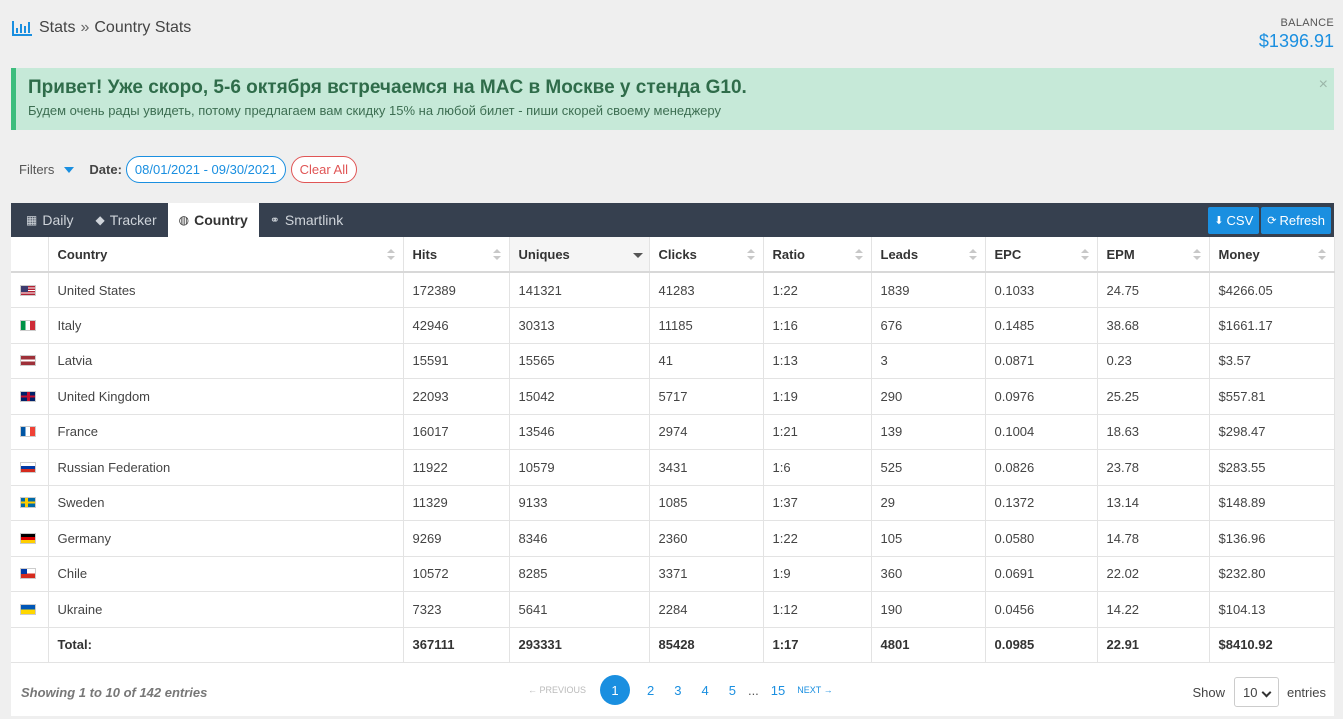 Image resolution: width=1343 pixels, height=719 pixels. Describe the element at coordinates (226, 503) in the screenshot. I see `cell-country: Sweden` at that location.